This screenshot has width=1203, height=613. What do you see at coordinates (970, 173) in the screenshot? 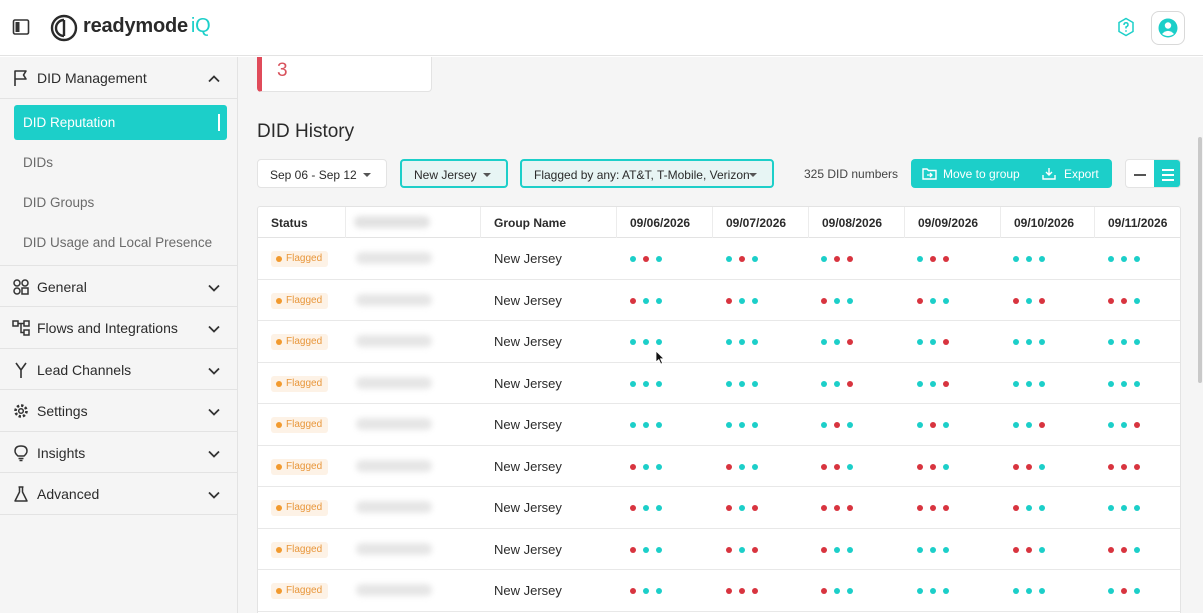
I see `move-to-group-button: Move to group` at bounding box center [970, 173].